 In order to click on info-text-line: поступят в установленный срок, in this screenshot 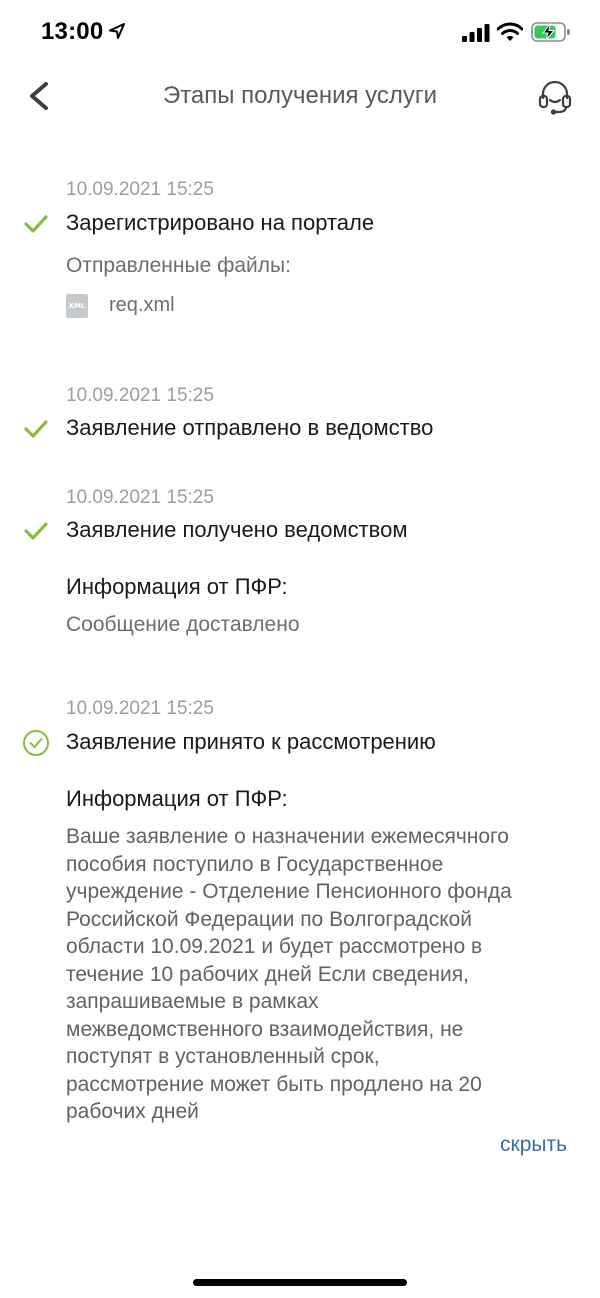, I will do `click(223, 1056)`.